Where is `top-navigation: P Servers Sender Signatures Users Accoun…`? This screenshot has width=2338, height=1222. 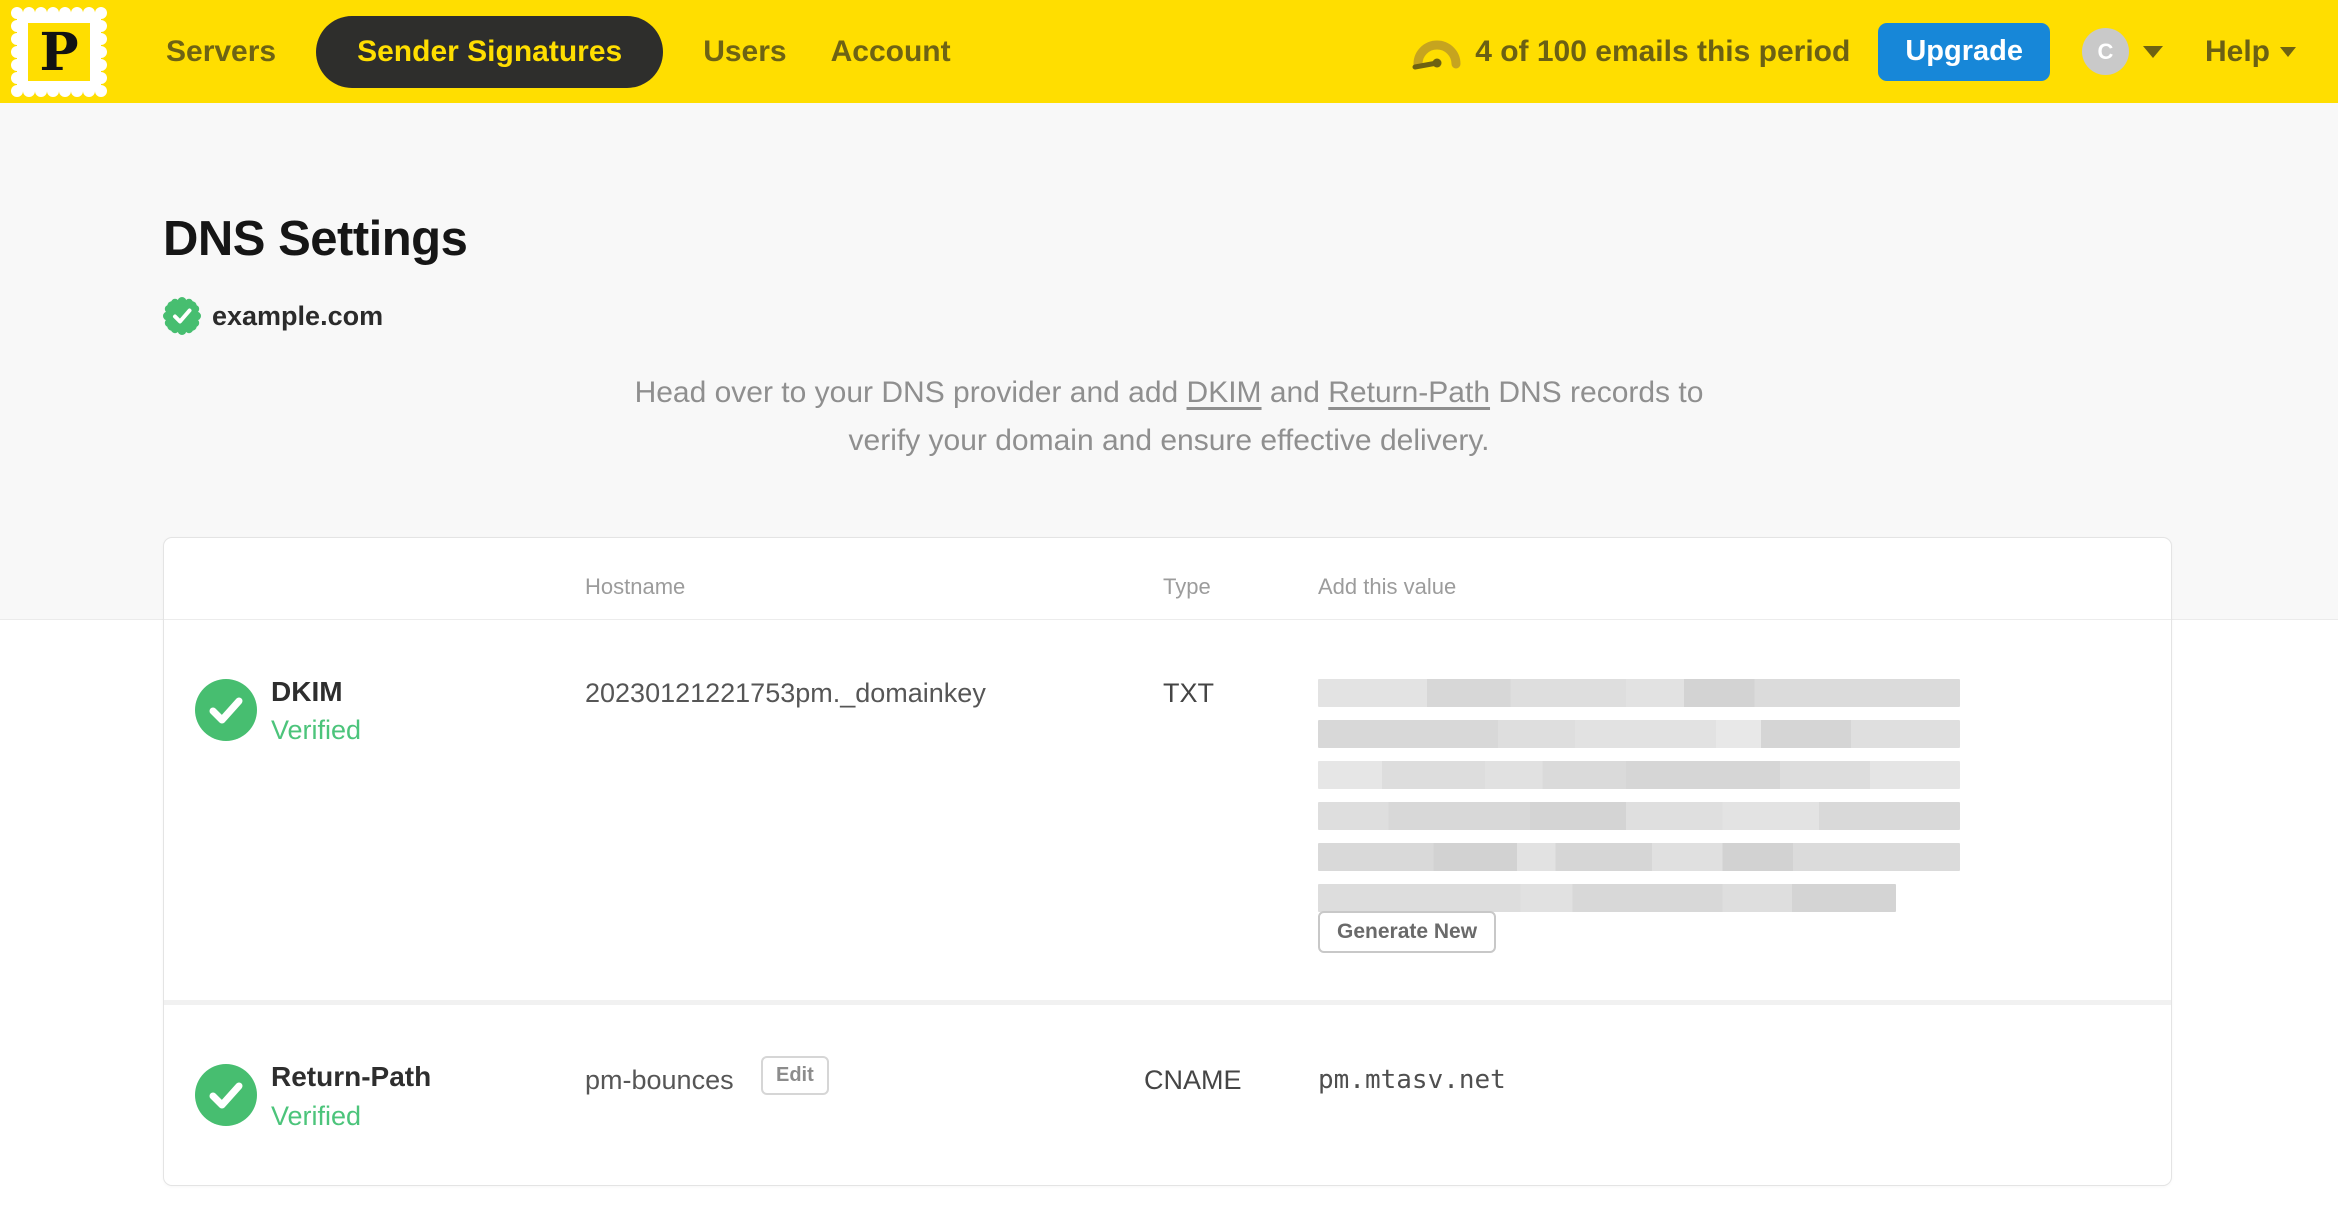
top-navigation: P Servers Sender Signatures Users Accoun… is located at coordinates (1169, 51).